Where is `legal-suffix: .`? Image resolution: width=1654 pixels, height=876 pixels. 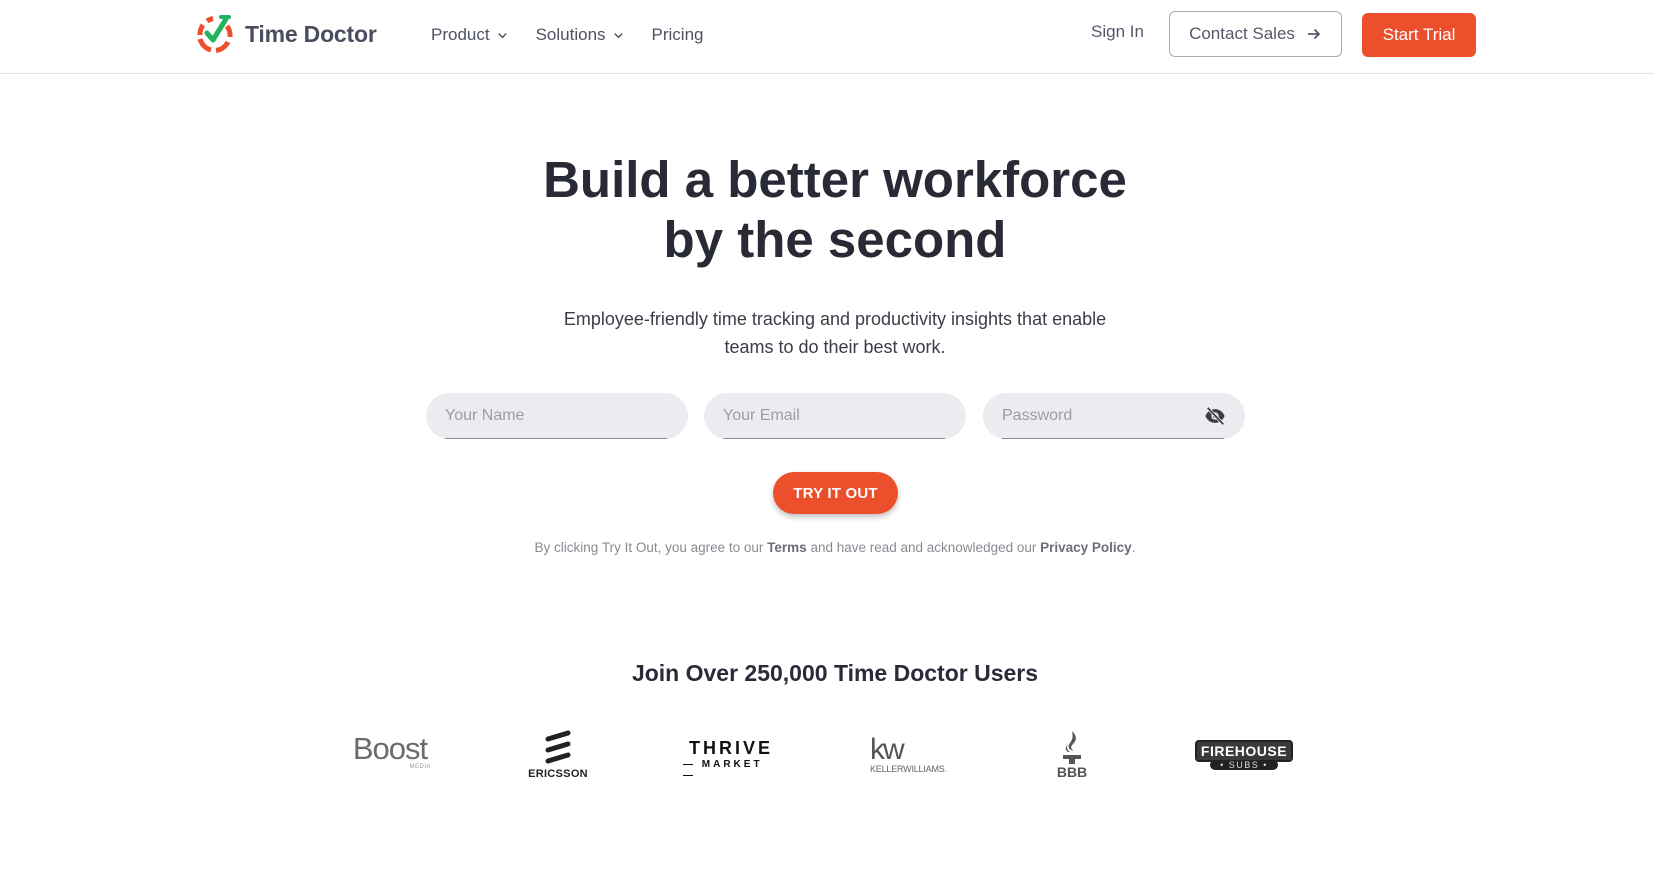 legal-suffix: . is located at coordinates (1133, 547).